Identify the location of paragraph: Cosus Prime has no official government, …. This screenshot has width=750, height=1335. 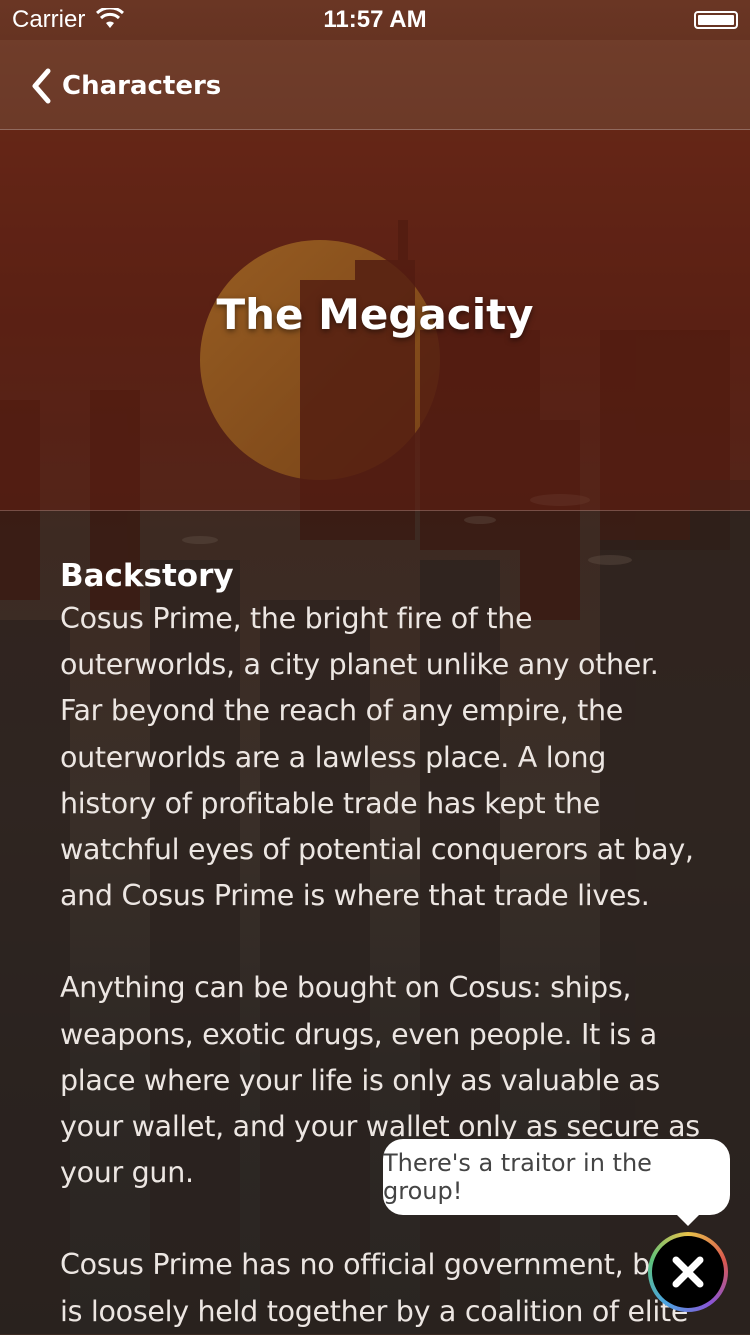
(374, 1288).